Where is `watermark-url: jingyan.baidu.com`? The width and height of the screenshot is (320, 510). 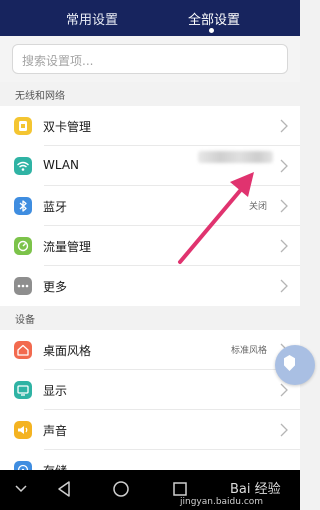
watermark-url: jingyan.baidu.com is located at coordinates (222, 502).